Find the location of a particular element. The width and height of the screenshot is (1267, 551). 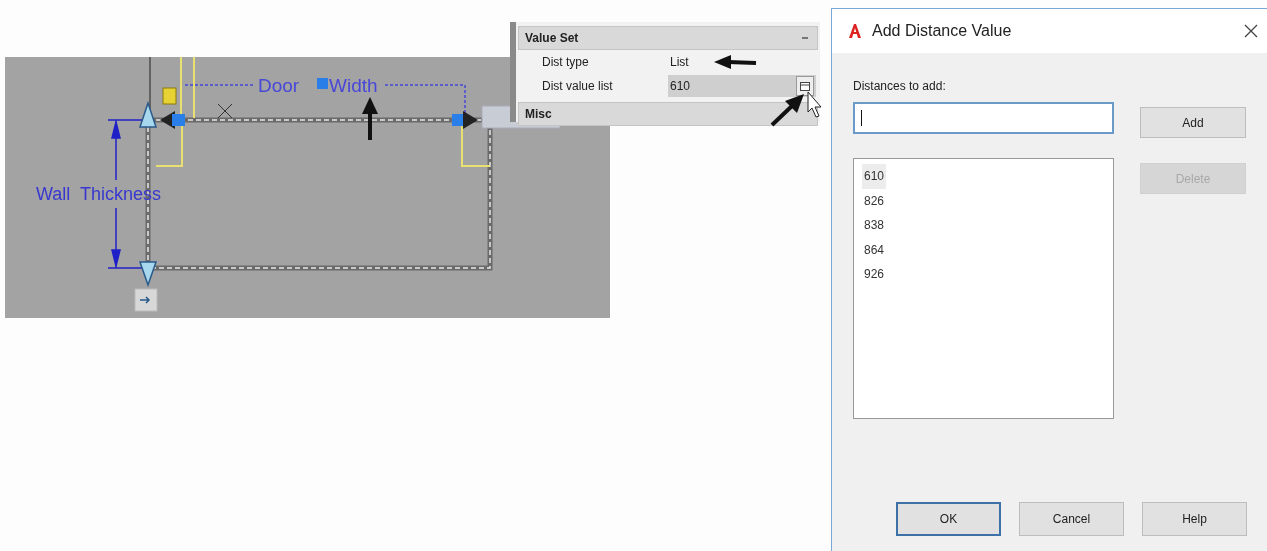

property-value: List is located at coordinates (679, 62).